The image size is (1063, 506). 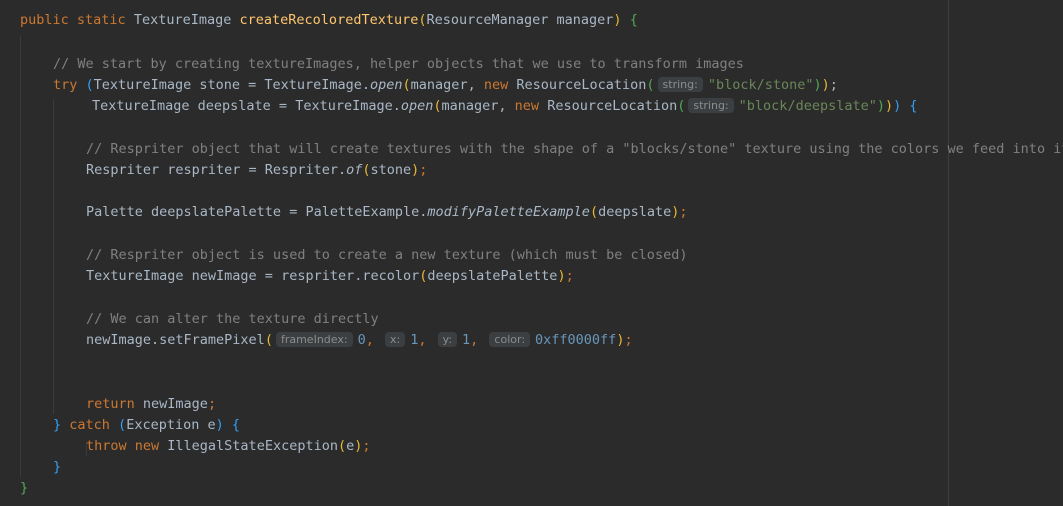 What do you see at coordinates (466, 340) in the screenshot?
I see `number-literal: 1` at bounding box center [466, 340].